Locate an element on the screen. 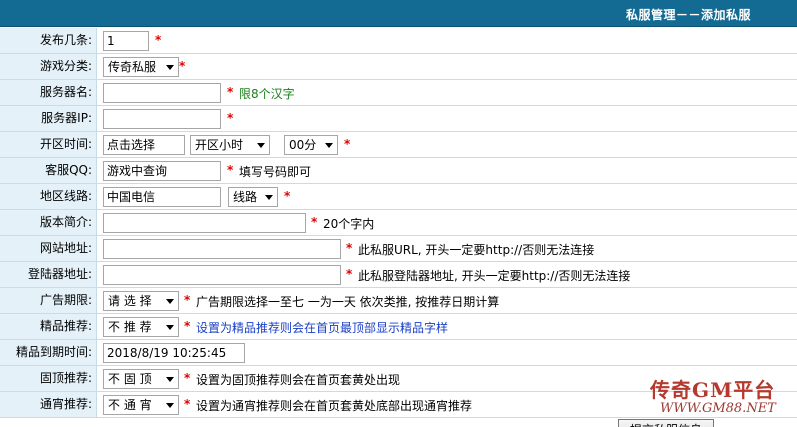  featured-label: 精品推荐: is located at coordinates (48, 326).